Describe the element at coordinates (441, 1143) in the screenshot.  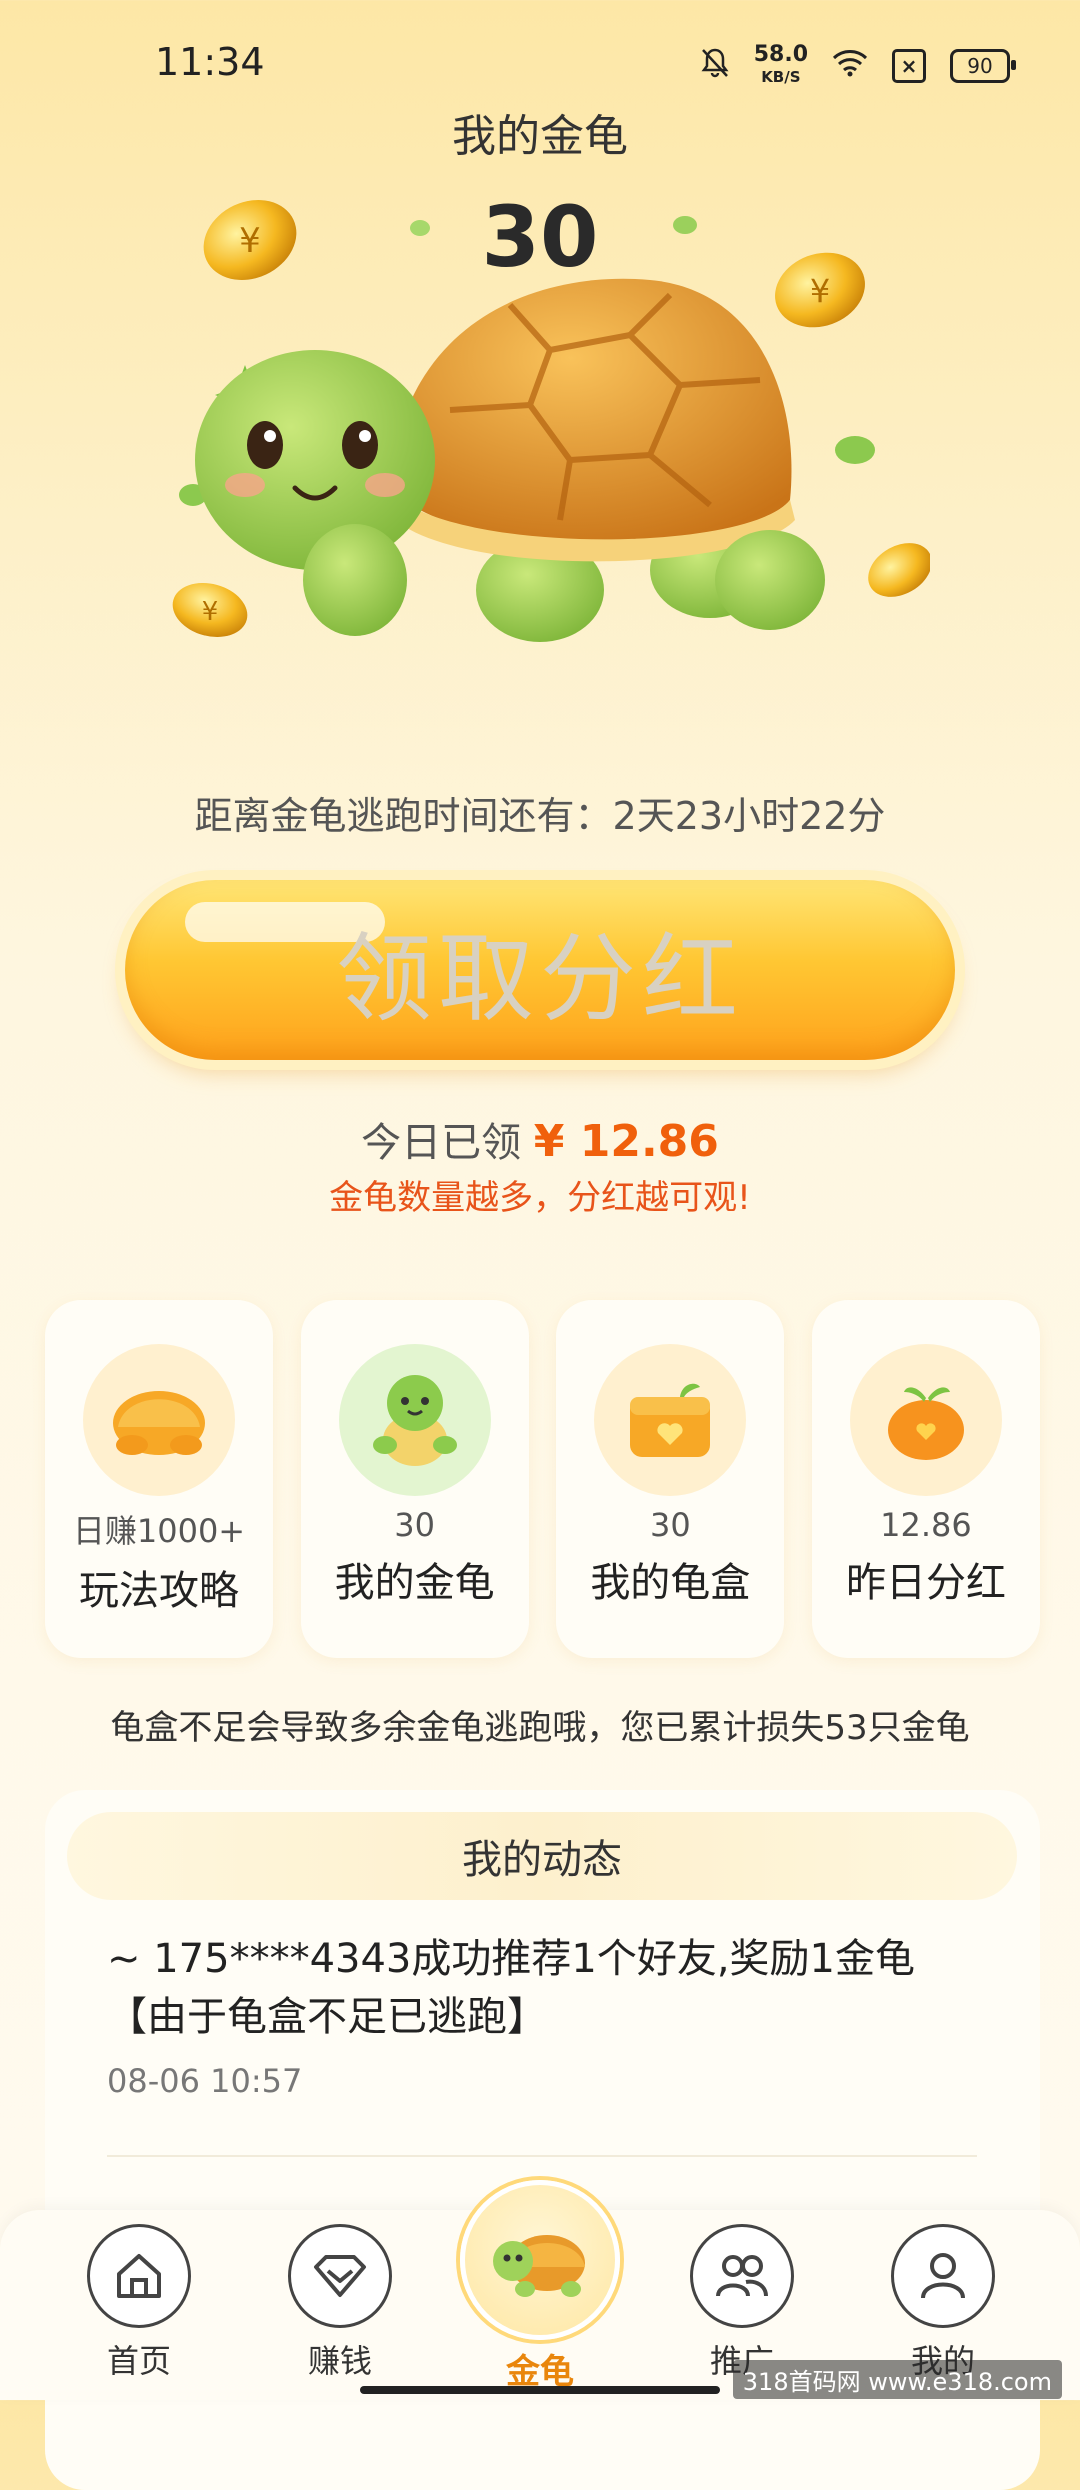
I see `today-claimed-prefix: 今日已领` at that location.